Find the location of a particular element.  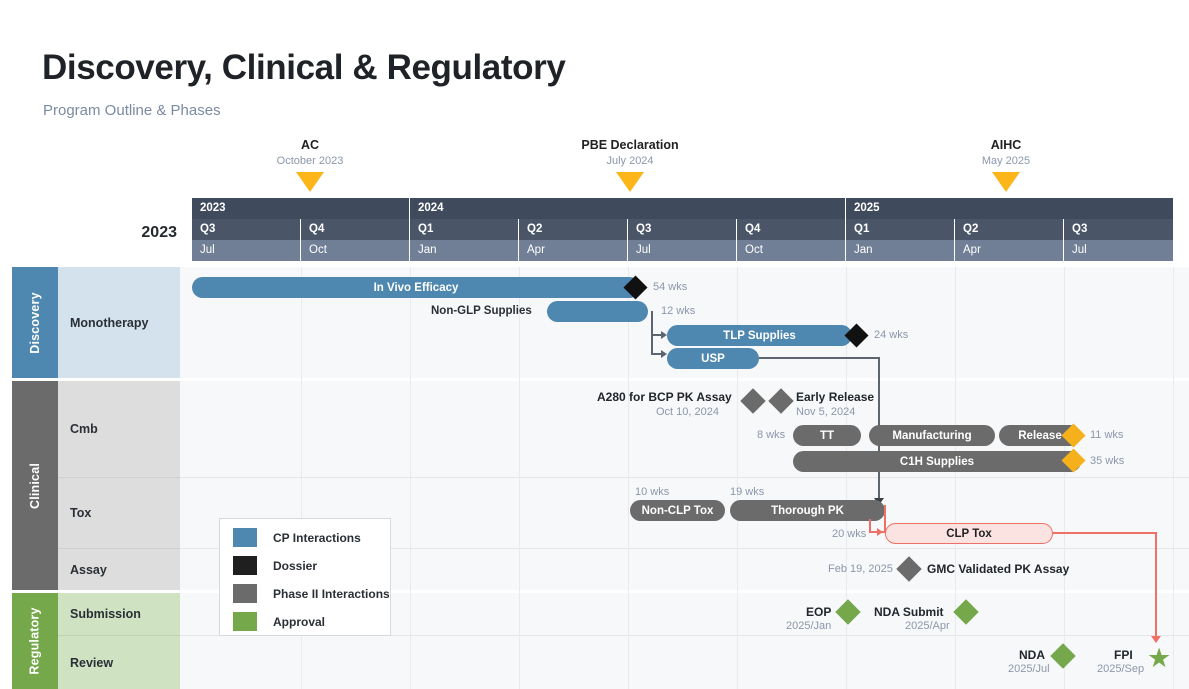

bar-in-vivo-efficacy: In Vivo Efficacy is located at coordinates (416, 287).